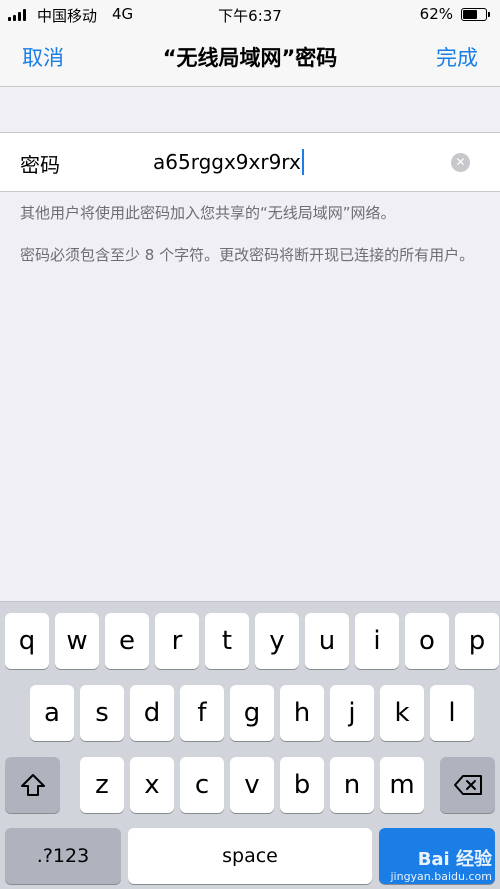  I want to click on key-q: q, so click(27, 641).